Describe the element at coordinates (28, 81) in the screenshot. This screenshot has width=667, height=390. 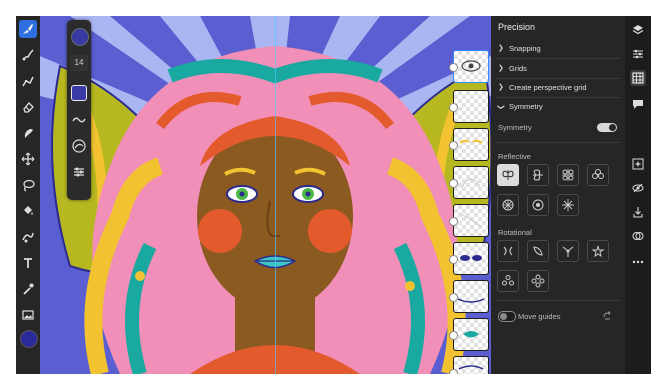
I see `vector-brush-icon` at that location.